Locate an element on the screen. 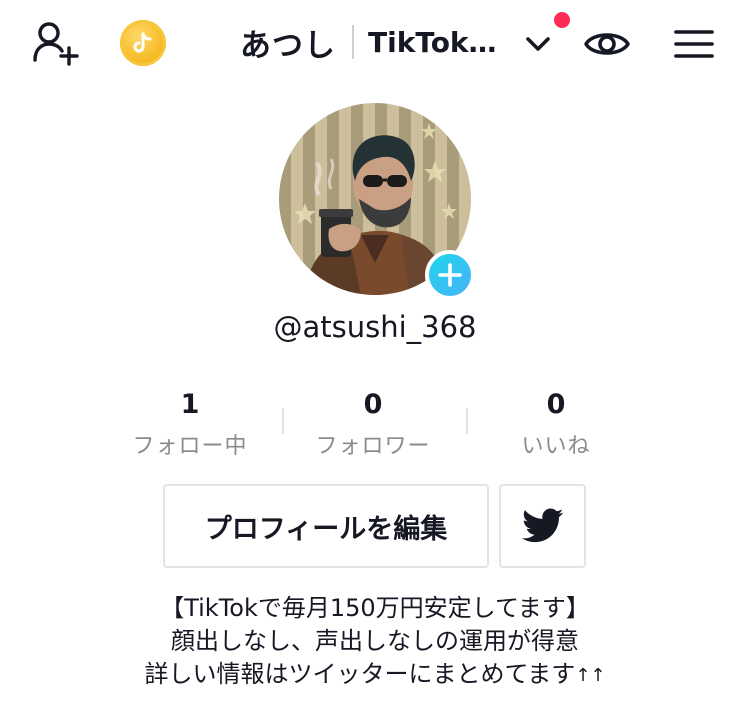 Image resolution: width=750 pixels, height=717 pixels. stat-followers-label: フォロワー is located at coordinates (373, 446).